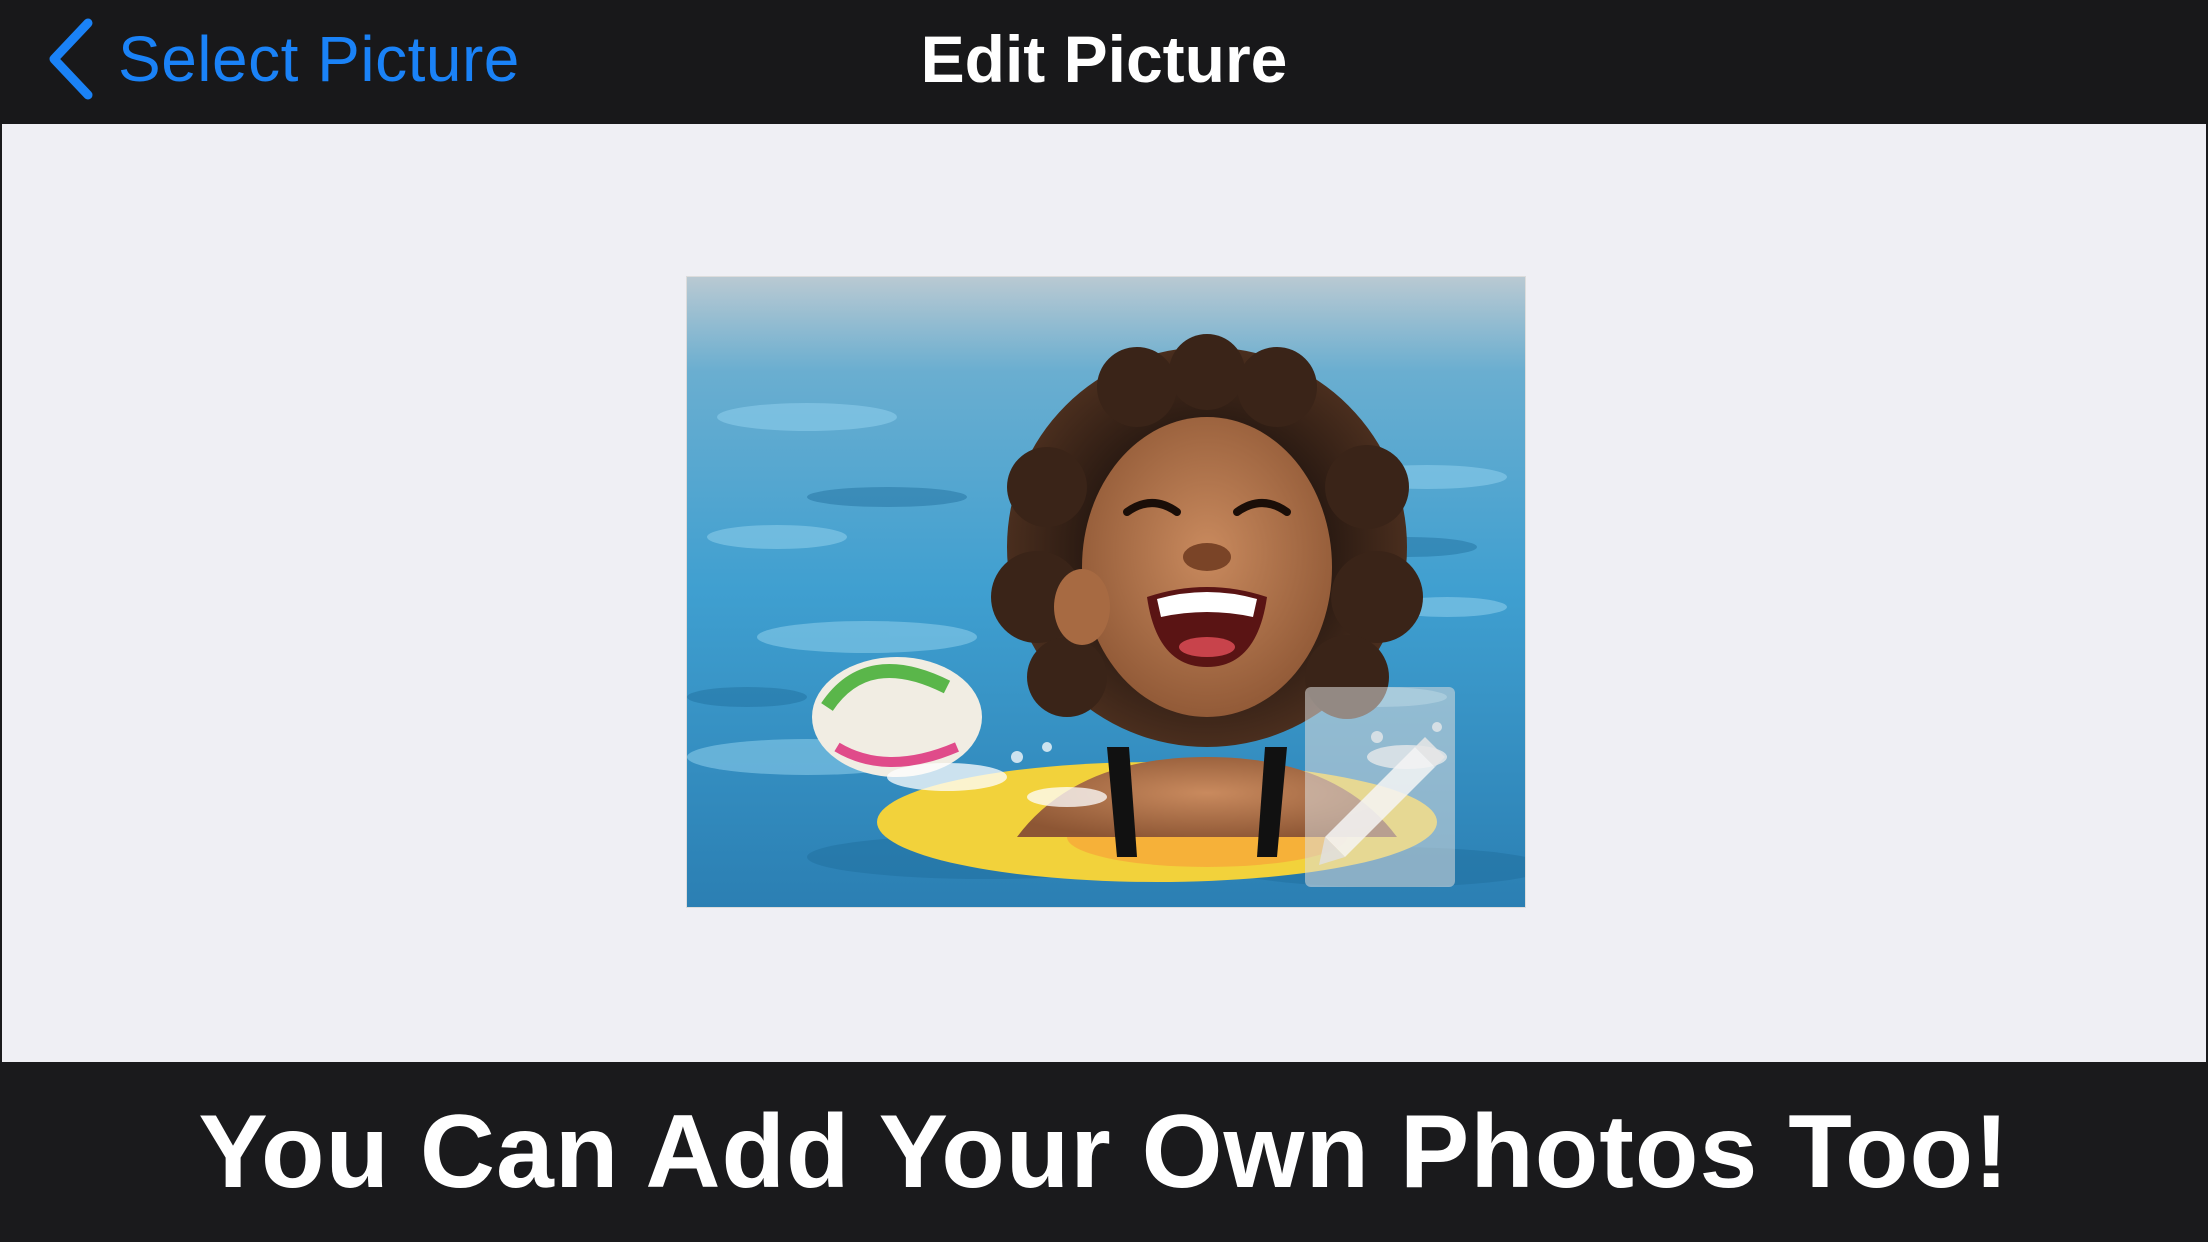 This screenshot has width=2208, height=1242. I want to click on back-button: Select Picture, so click(282, 59).